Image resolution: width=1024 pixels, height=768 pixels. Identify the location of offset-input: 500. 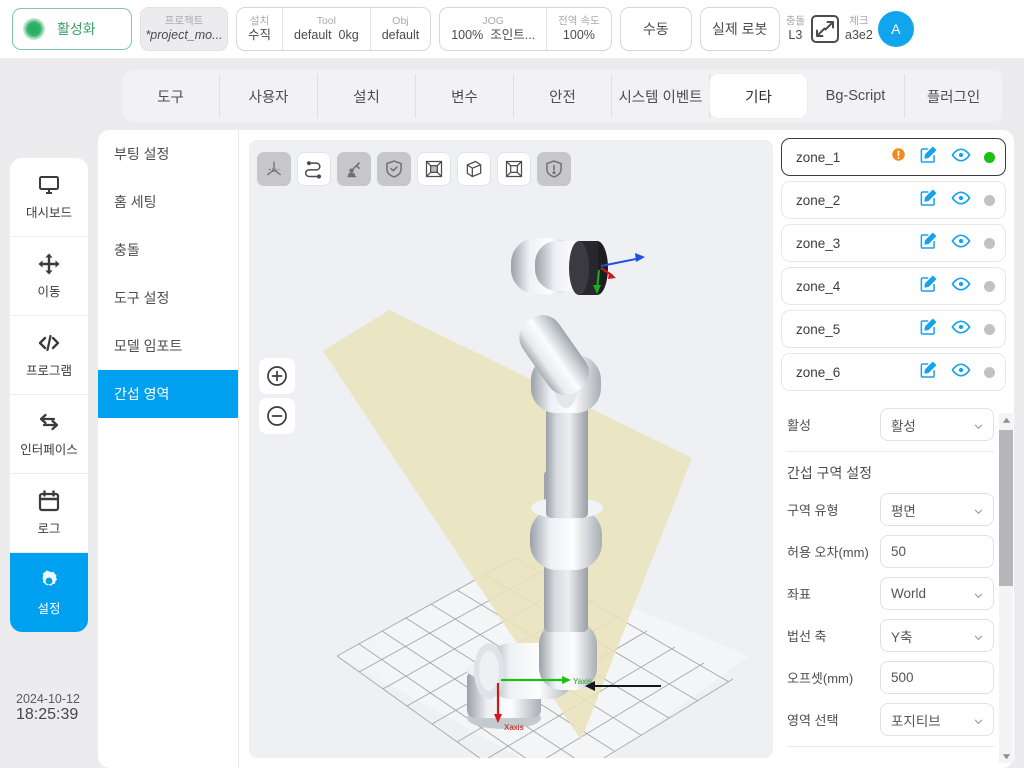
(937, 677).